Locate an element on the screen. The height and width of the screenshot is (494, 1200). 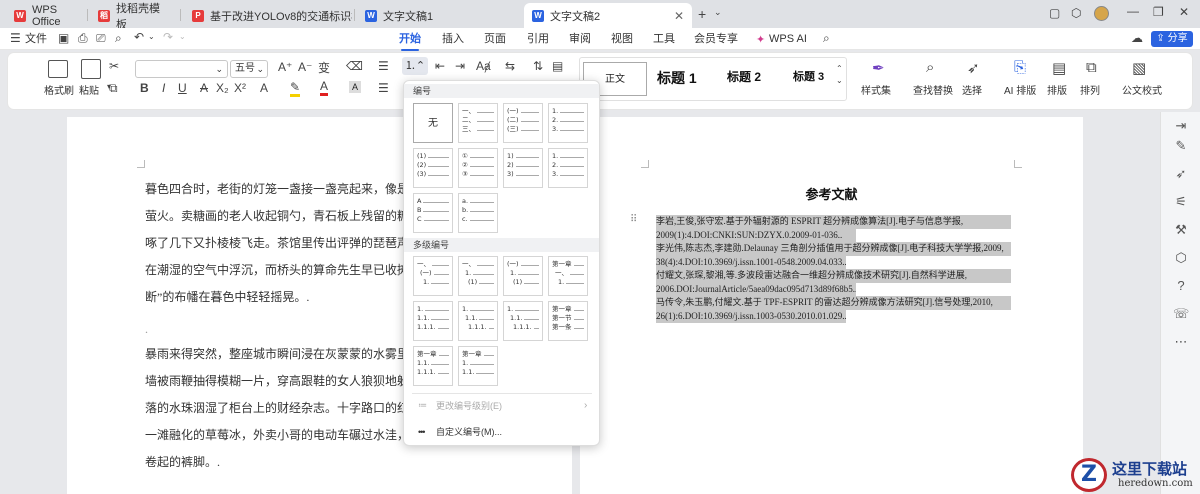
ai-layout-icon: ⎘ is located at coordinates (1020, 67).